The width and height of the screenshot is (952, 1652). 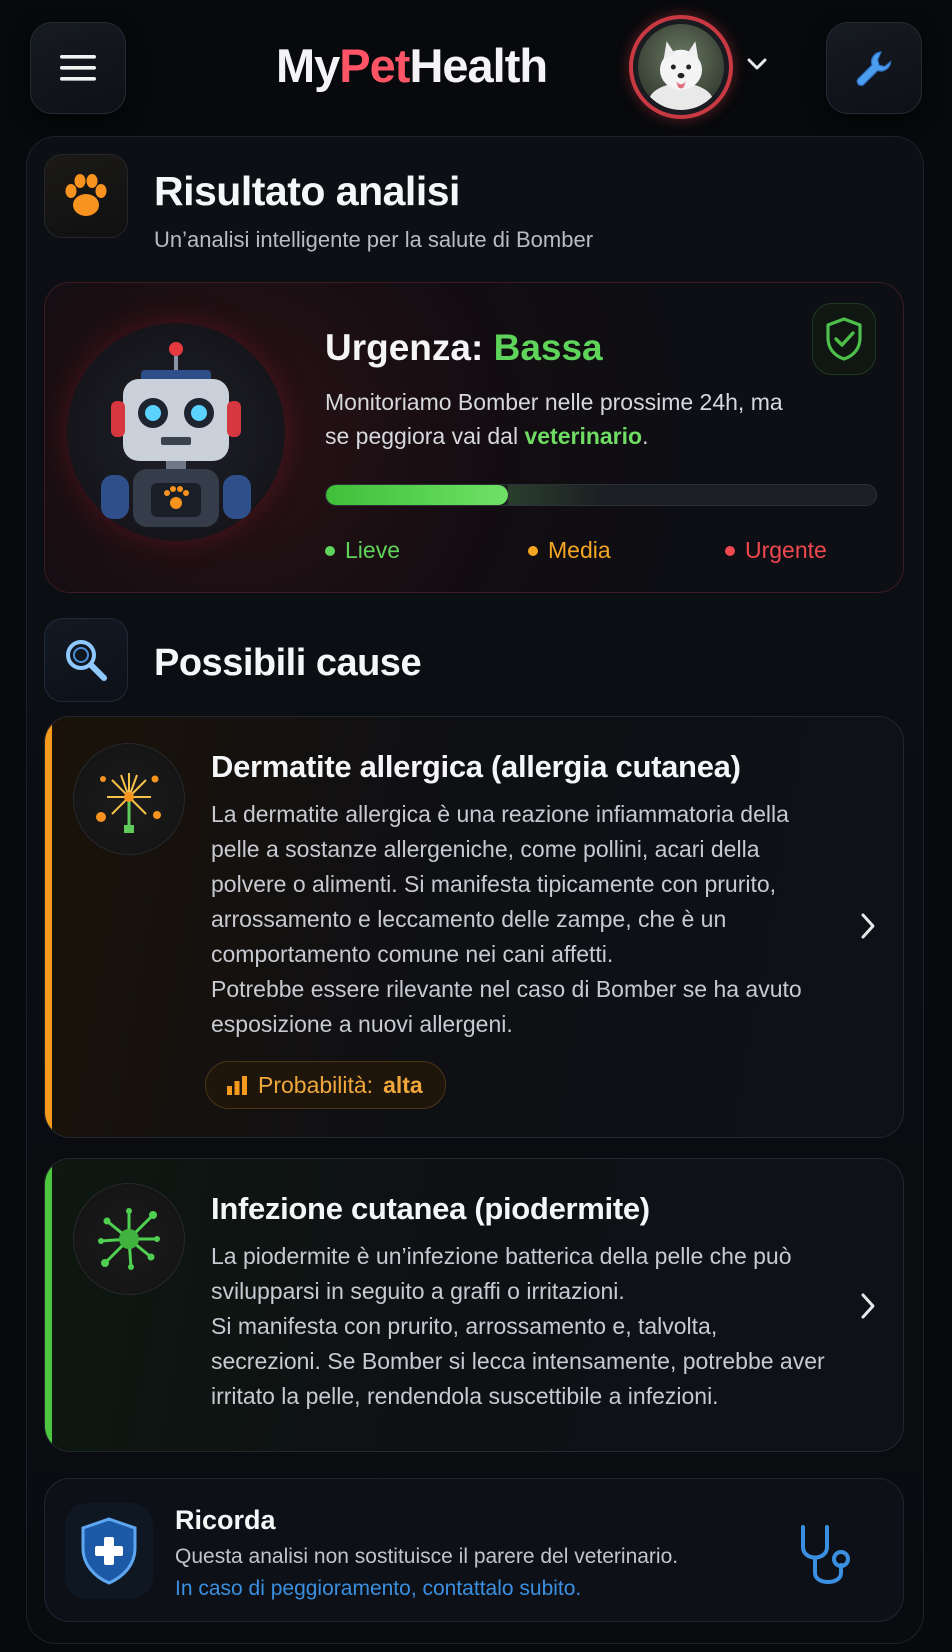 I want to click on urgency-text-end: ., so click(x=645, y=436).